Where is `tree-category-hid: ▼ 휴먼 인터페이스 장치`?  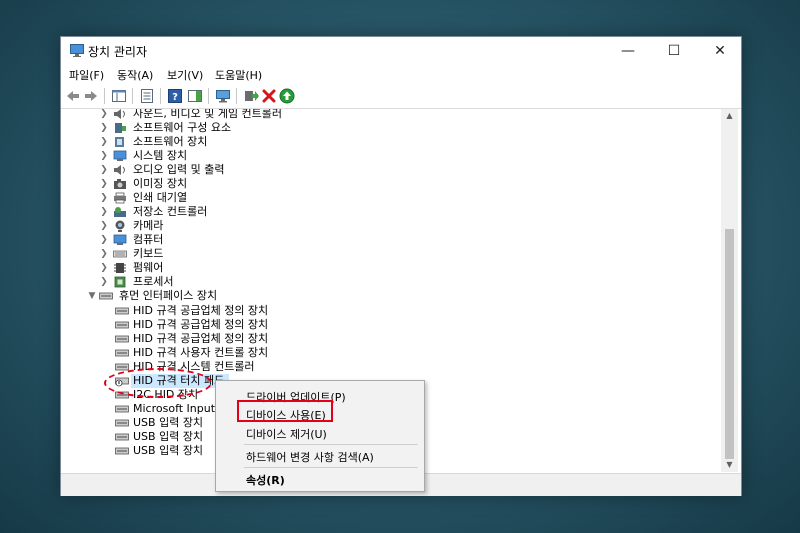 tree-category-hid: ▼ 휴먼 인터페이스 장치 is located at coordinates (381, 296).